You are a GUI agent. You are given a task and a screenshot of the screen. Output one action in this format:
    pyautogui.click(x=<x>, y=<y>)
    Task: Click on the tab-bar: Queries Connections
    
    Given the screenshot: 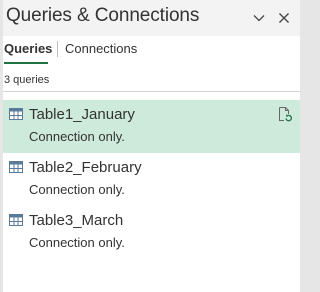 What is the action you would take?
    pyautogui.click(x=151, y=51)
    